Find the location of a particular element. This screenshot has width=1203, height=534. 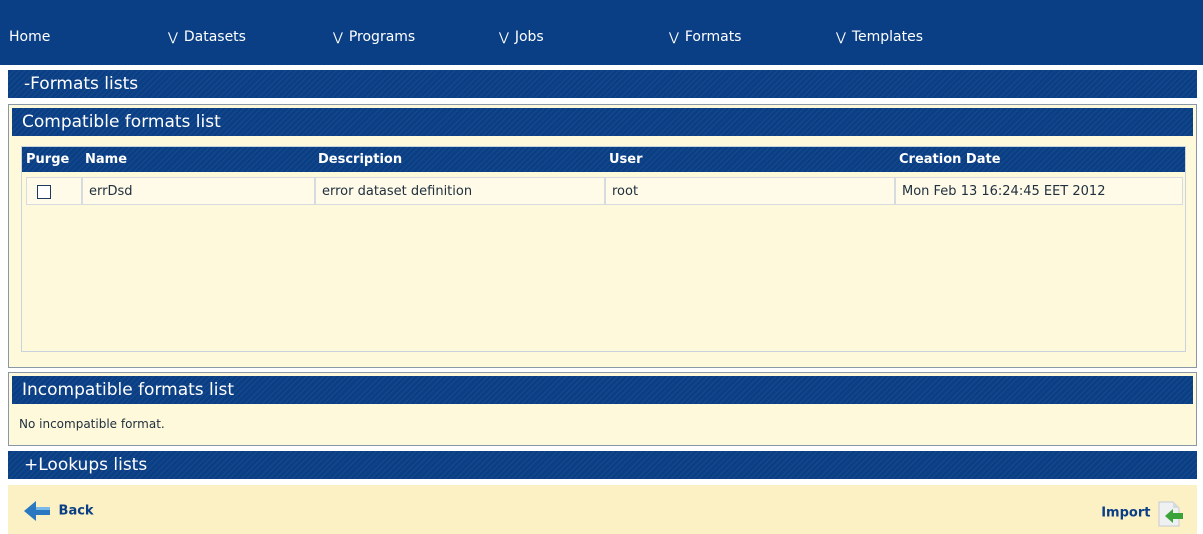

column-header-description: Description is located at coordinates (360, 159).